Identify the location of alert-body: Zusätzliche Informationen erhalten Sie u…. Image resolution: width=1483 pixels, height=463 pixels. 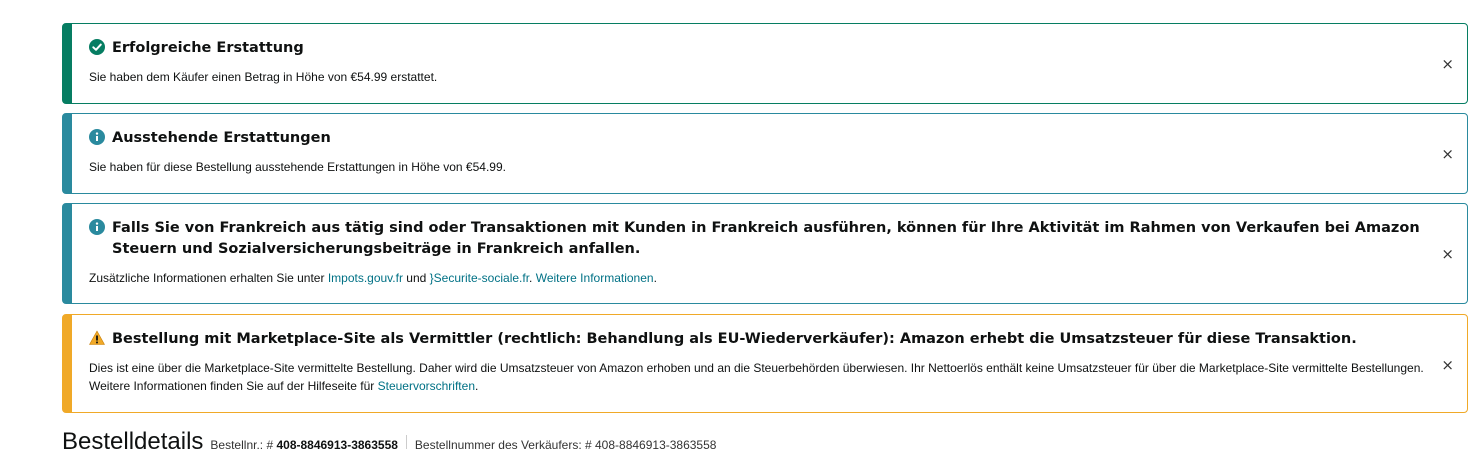
(767, 278).